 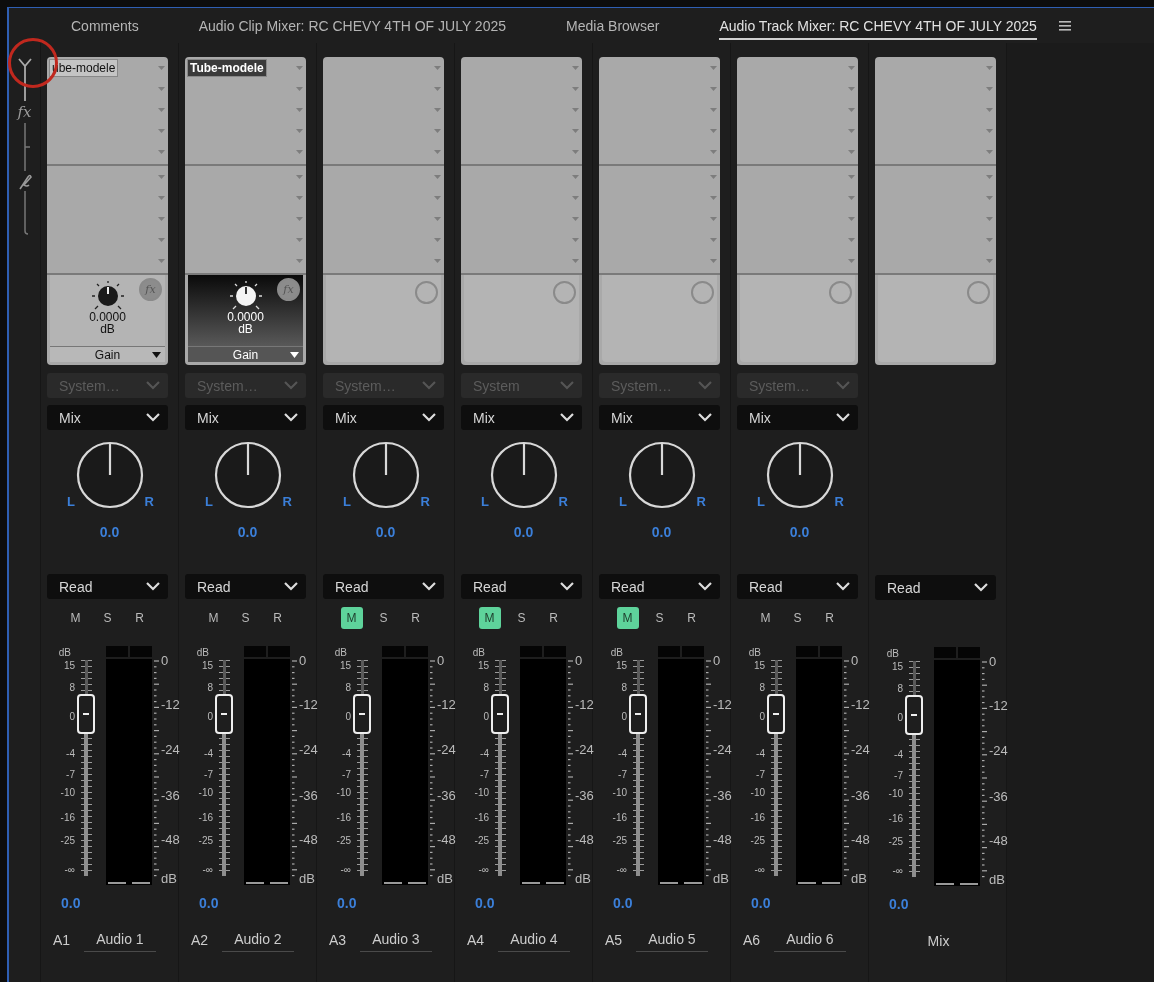 What do you see at coordinates (613, 25) in the screenshot?
I see `panel-tab: Media Browser` at bounding box center [613, 25].